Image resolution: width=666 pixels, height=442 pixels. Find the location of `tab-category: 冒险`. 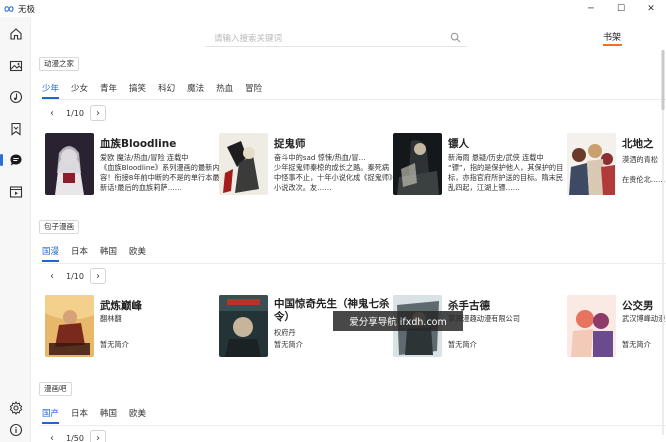

tab-category: 冒险 is located at coordinates (253, 88).